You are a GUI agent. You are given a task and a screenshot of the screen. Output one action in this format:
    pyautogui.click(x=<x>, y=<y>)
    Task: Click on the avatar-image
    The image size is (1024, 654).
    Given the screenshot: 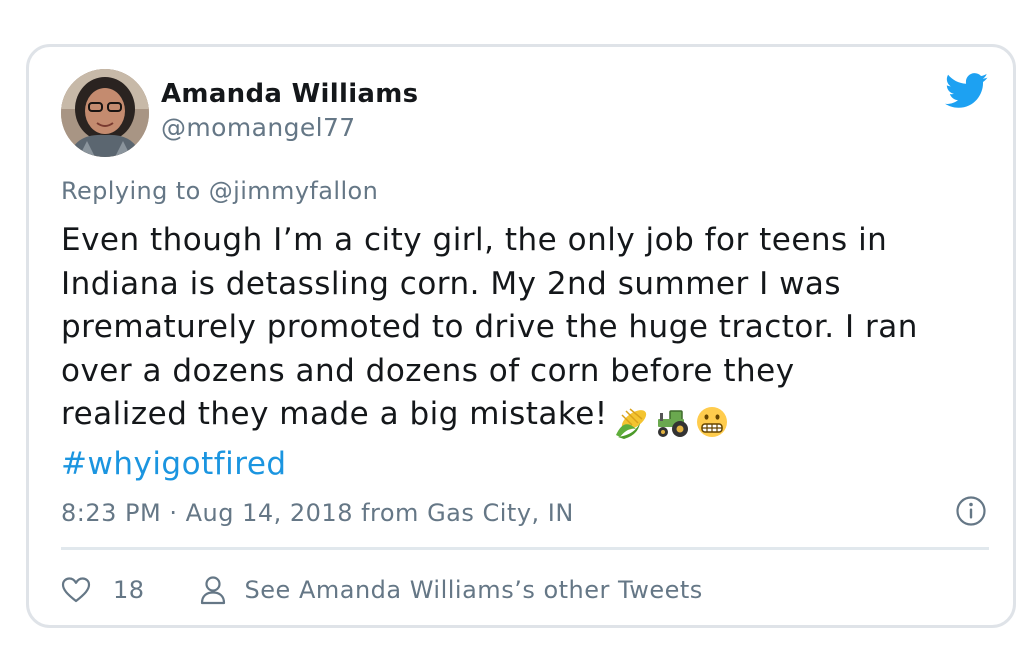 What is the action you would take?
    pyautogui.click(x=105, y=113)
    